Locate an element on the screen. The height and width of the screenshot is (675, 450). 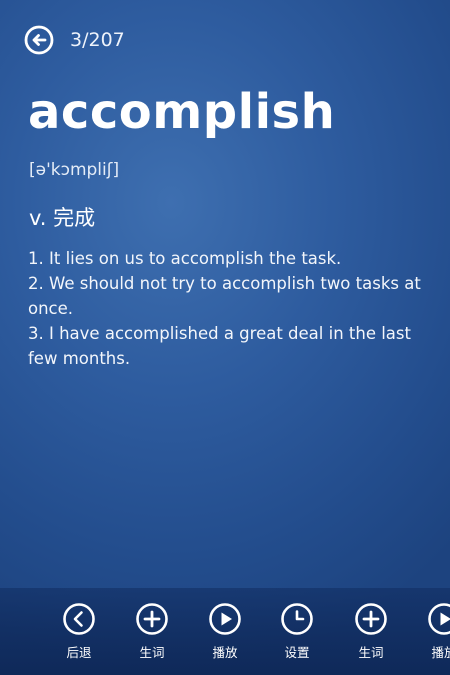
back-chevron-icon is located at coordinates (79, 619).